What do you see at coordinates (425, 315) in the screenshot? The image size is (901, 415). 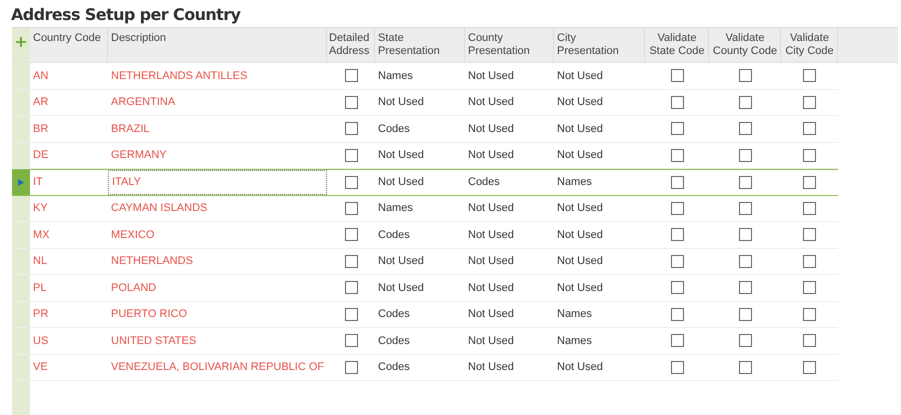 I see `table-row: PR PUERTO RICO Codes Not Used Names` at bounding box center [425, 315].